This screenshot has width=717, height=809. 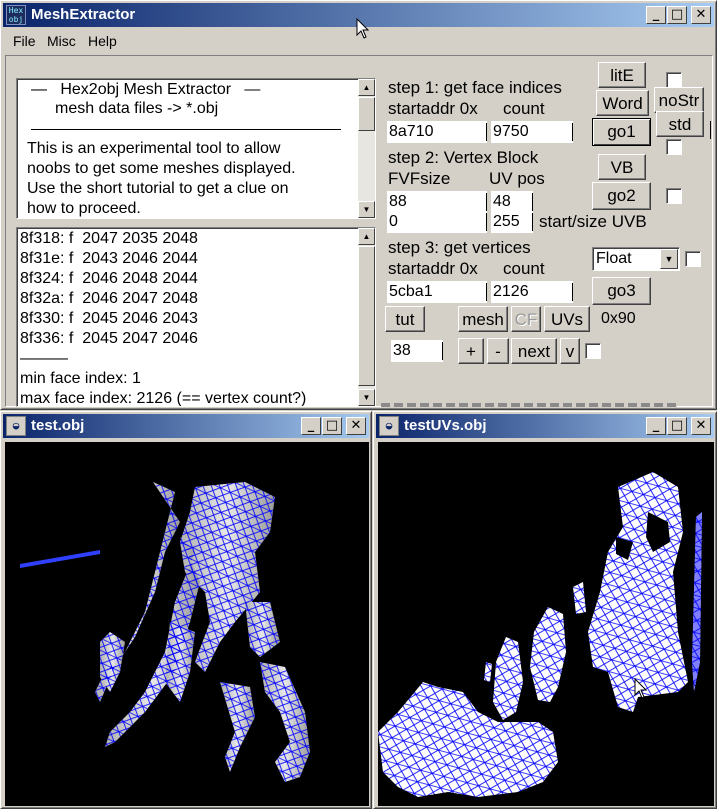 What do you see at coordinates (405, 319) in the screenshot?
I see `tut-button: tut` at bounding box center [405, 319].